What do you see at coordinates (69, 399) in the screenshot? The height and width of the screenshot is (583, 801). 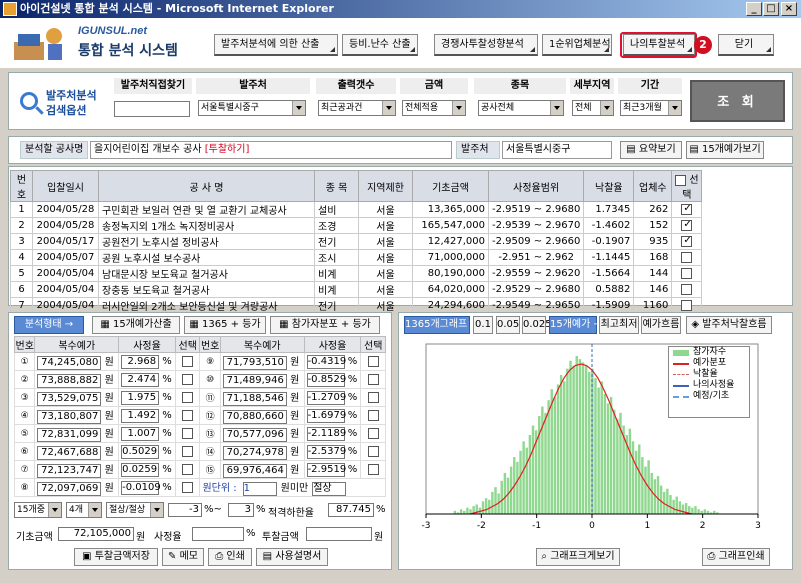 I see `price-value: 73,529,075` at bounding box center [69, 399].